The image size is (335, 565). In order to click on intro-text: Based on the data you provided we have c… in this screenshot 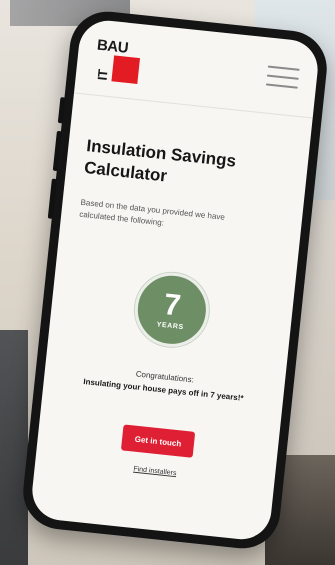, I will do `click(152, 212)`.